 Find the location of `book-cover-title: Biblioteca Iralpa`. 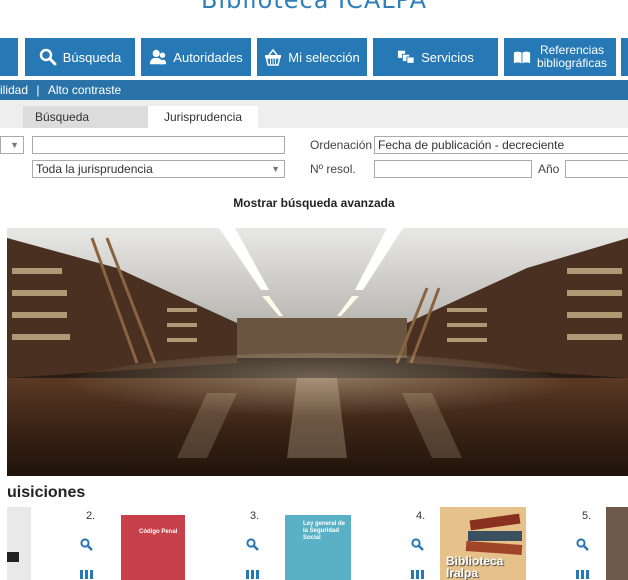

book-cover-title: Biblioteca Iralpa is located at coordinates (475, 567).